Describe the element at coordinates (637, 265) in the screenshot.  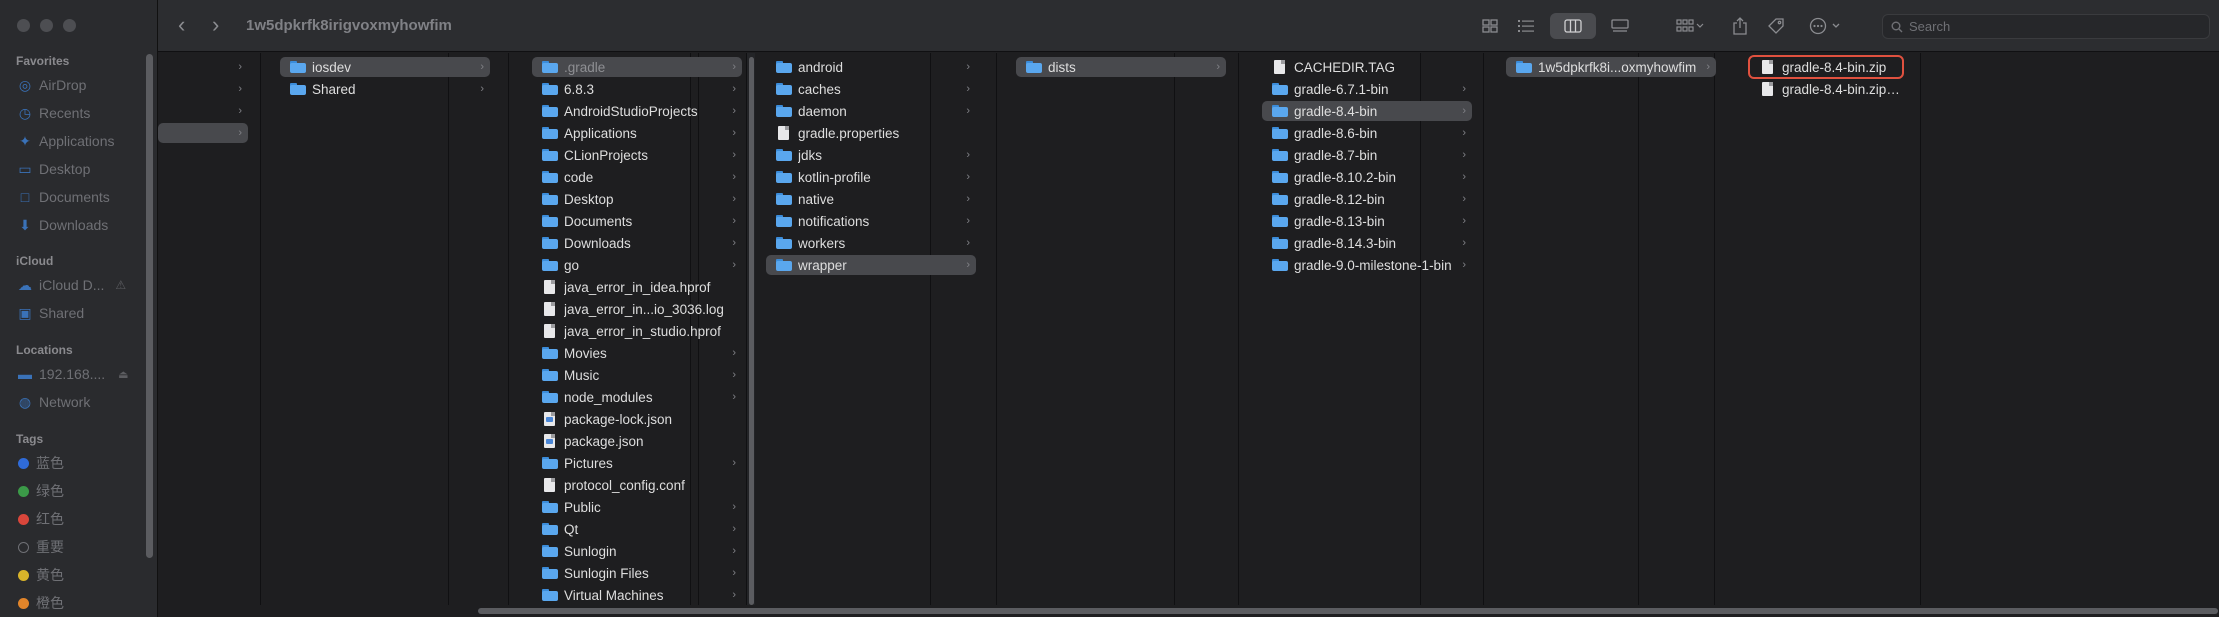
I see `folder-row: go ›` at that location.